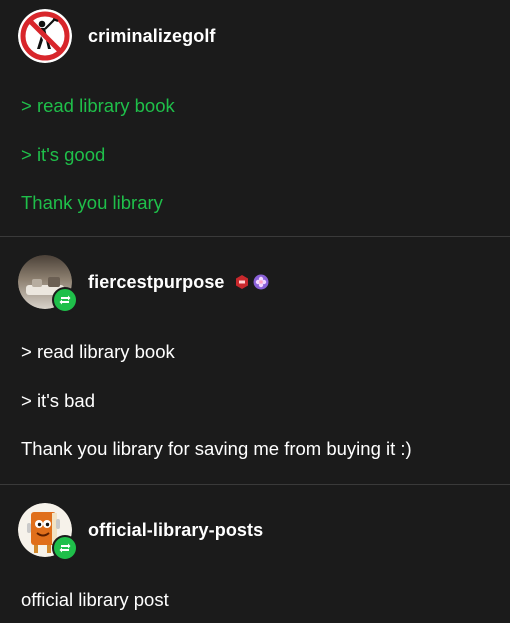 The height and width of the screenshot is (623, 510). I want to click on hexagon-badge-icon, so click(242, 282).